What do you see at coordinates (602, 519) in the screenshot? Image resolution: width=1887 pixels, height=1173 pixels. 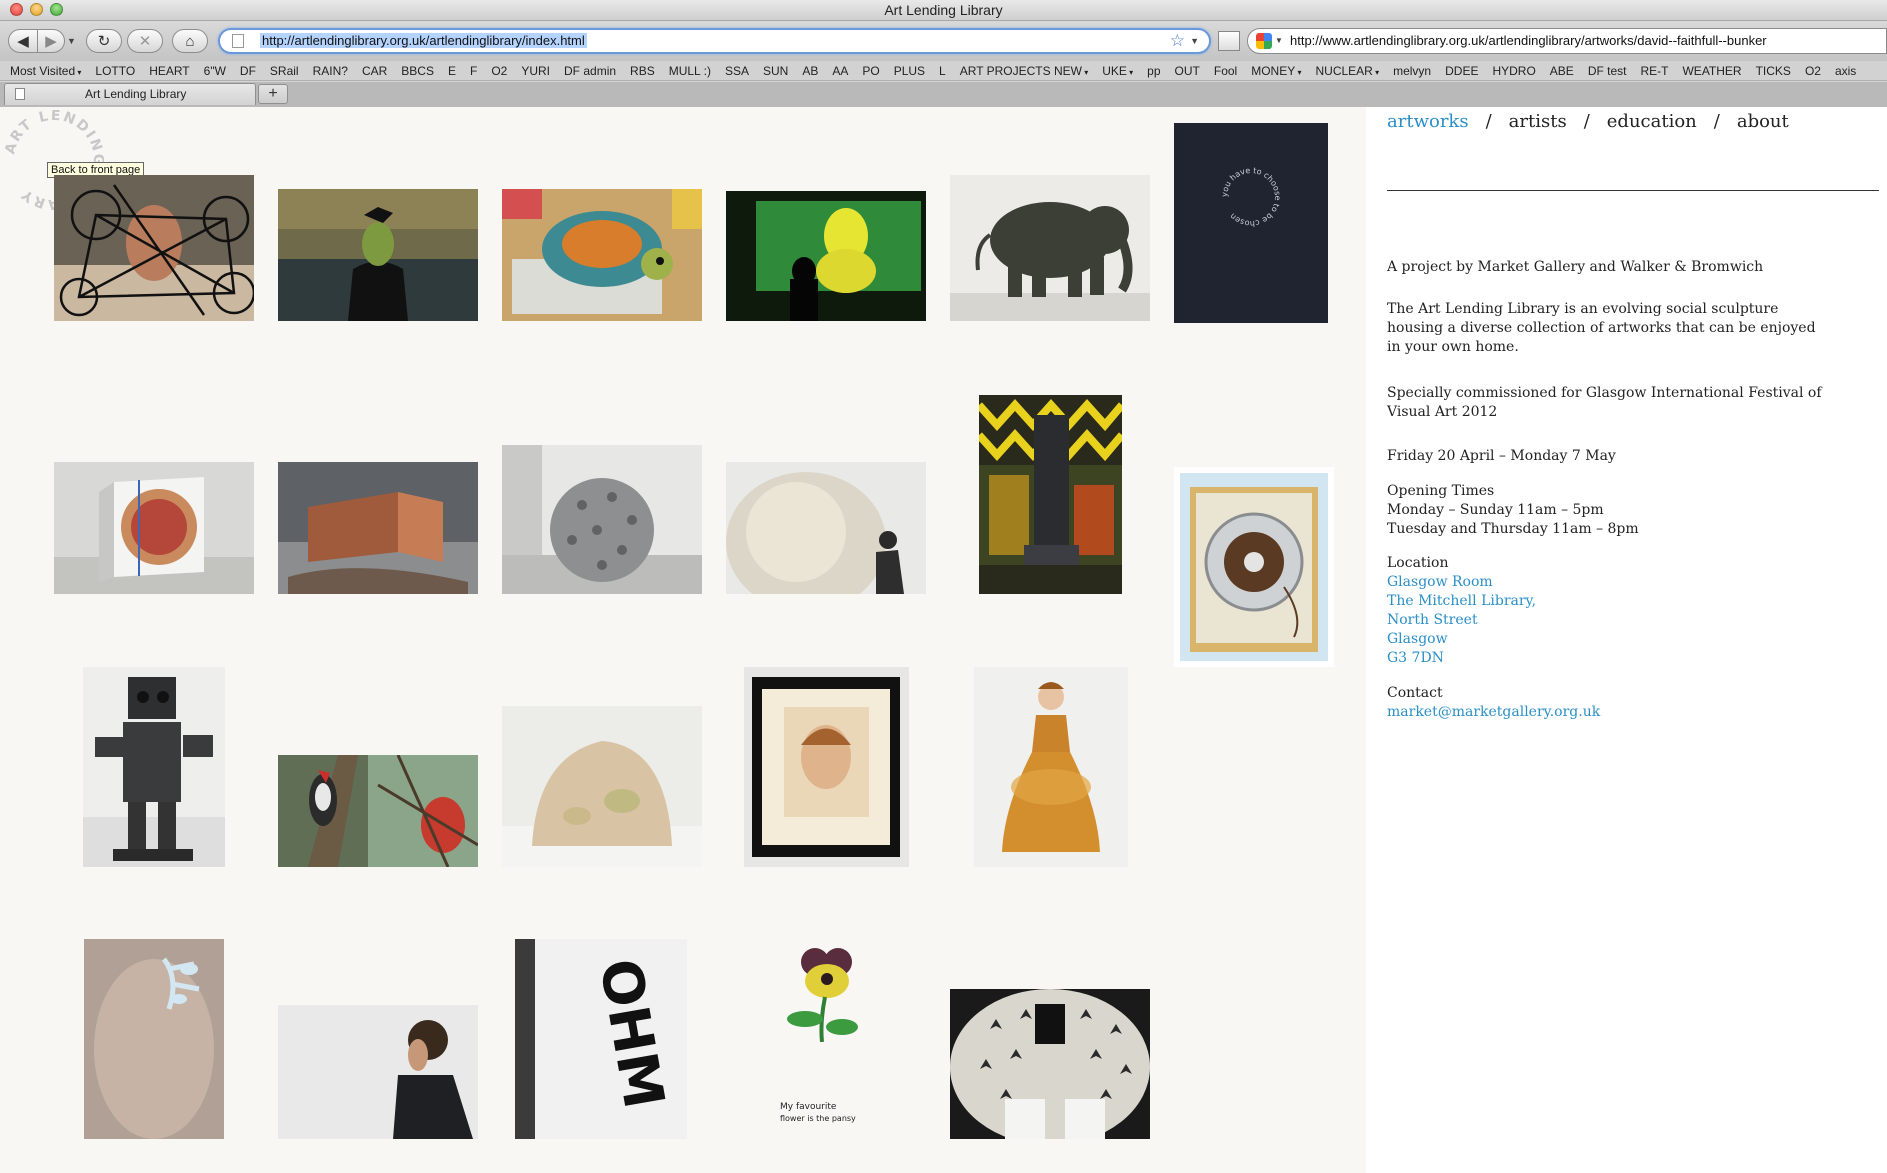 I see `artwork-thumb-spiked-sphere` at bounding box center [602, 519].